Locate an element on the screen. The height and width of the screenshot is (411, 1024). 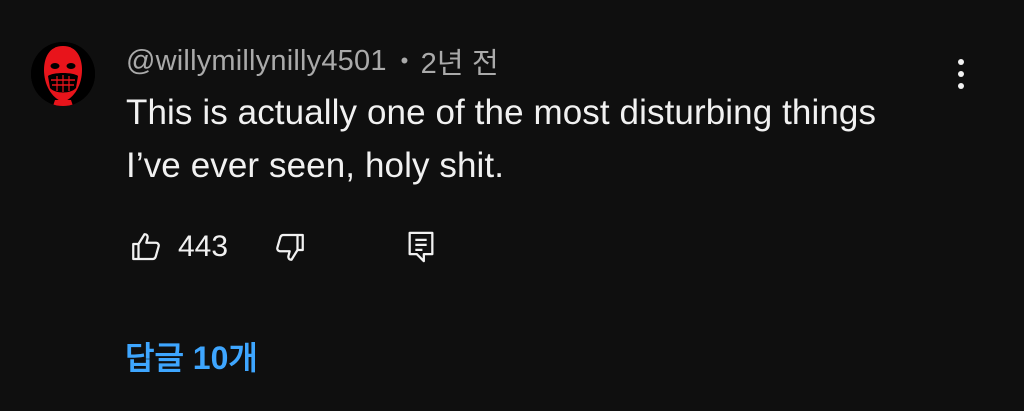
comment-actions: 443 is located at coordinates (304, 247).